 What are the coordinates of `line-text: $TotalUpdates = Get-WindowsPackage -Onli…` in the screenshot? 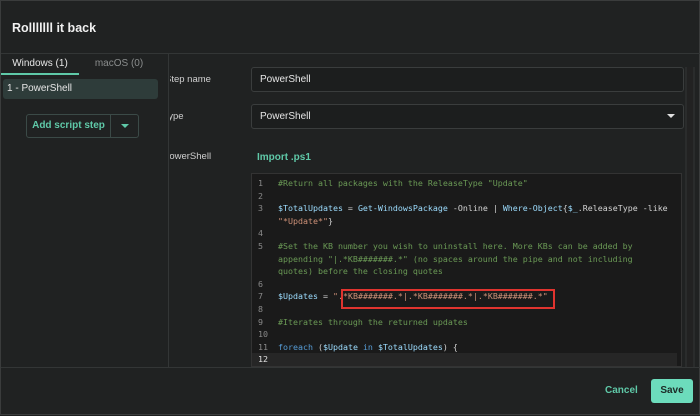 It's located at (477, 214).